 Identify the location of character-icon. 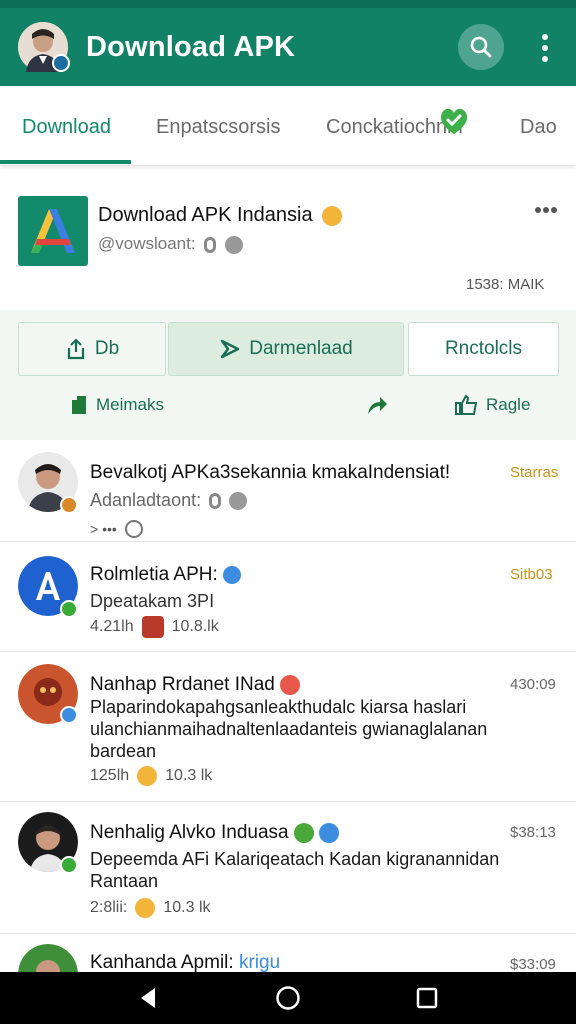
(152, 627).